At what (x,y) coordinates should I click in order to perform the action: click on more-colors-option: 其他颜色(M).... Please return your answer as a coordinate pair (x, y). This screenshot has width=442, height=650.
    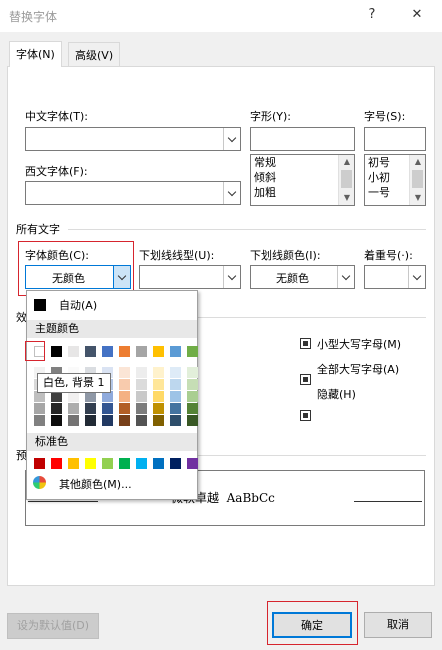
    Looking at the image, I should click on (95, 484).